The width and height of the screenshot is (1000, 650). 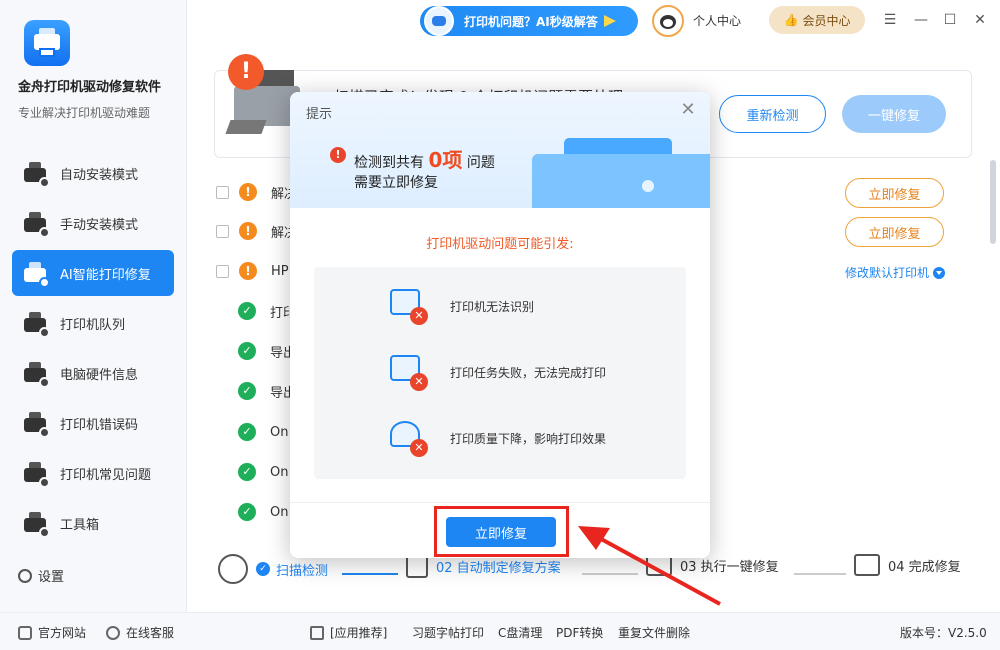 I want to click on megaphone-icon, so click(x=317, y=632).